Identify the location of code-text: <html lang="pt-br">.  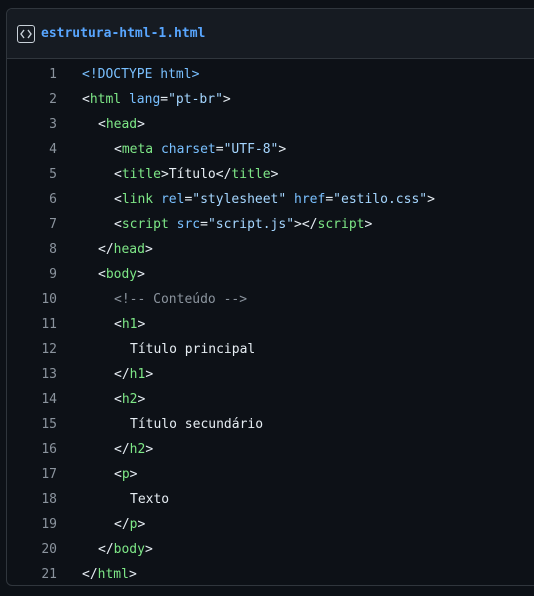
(144, 99).